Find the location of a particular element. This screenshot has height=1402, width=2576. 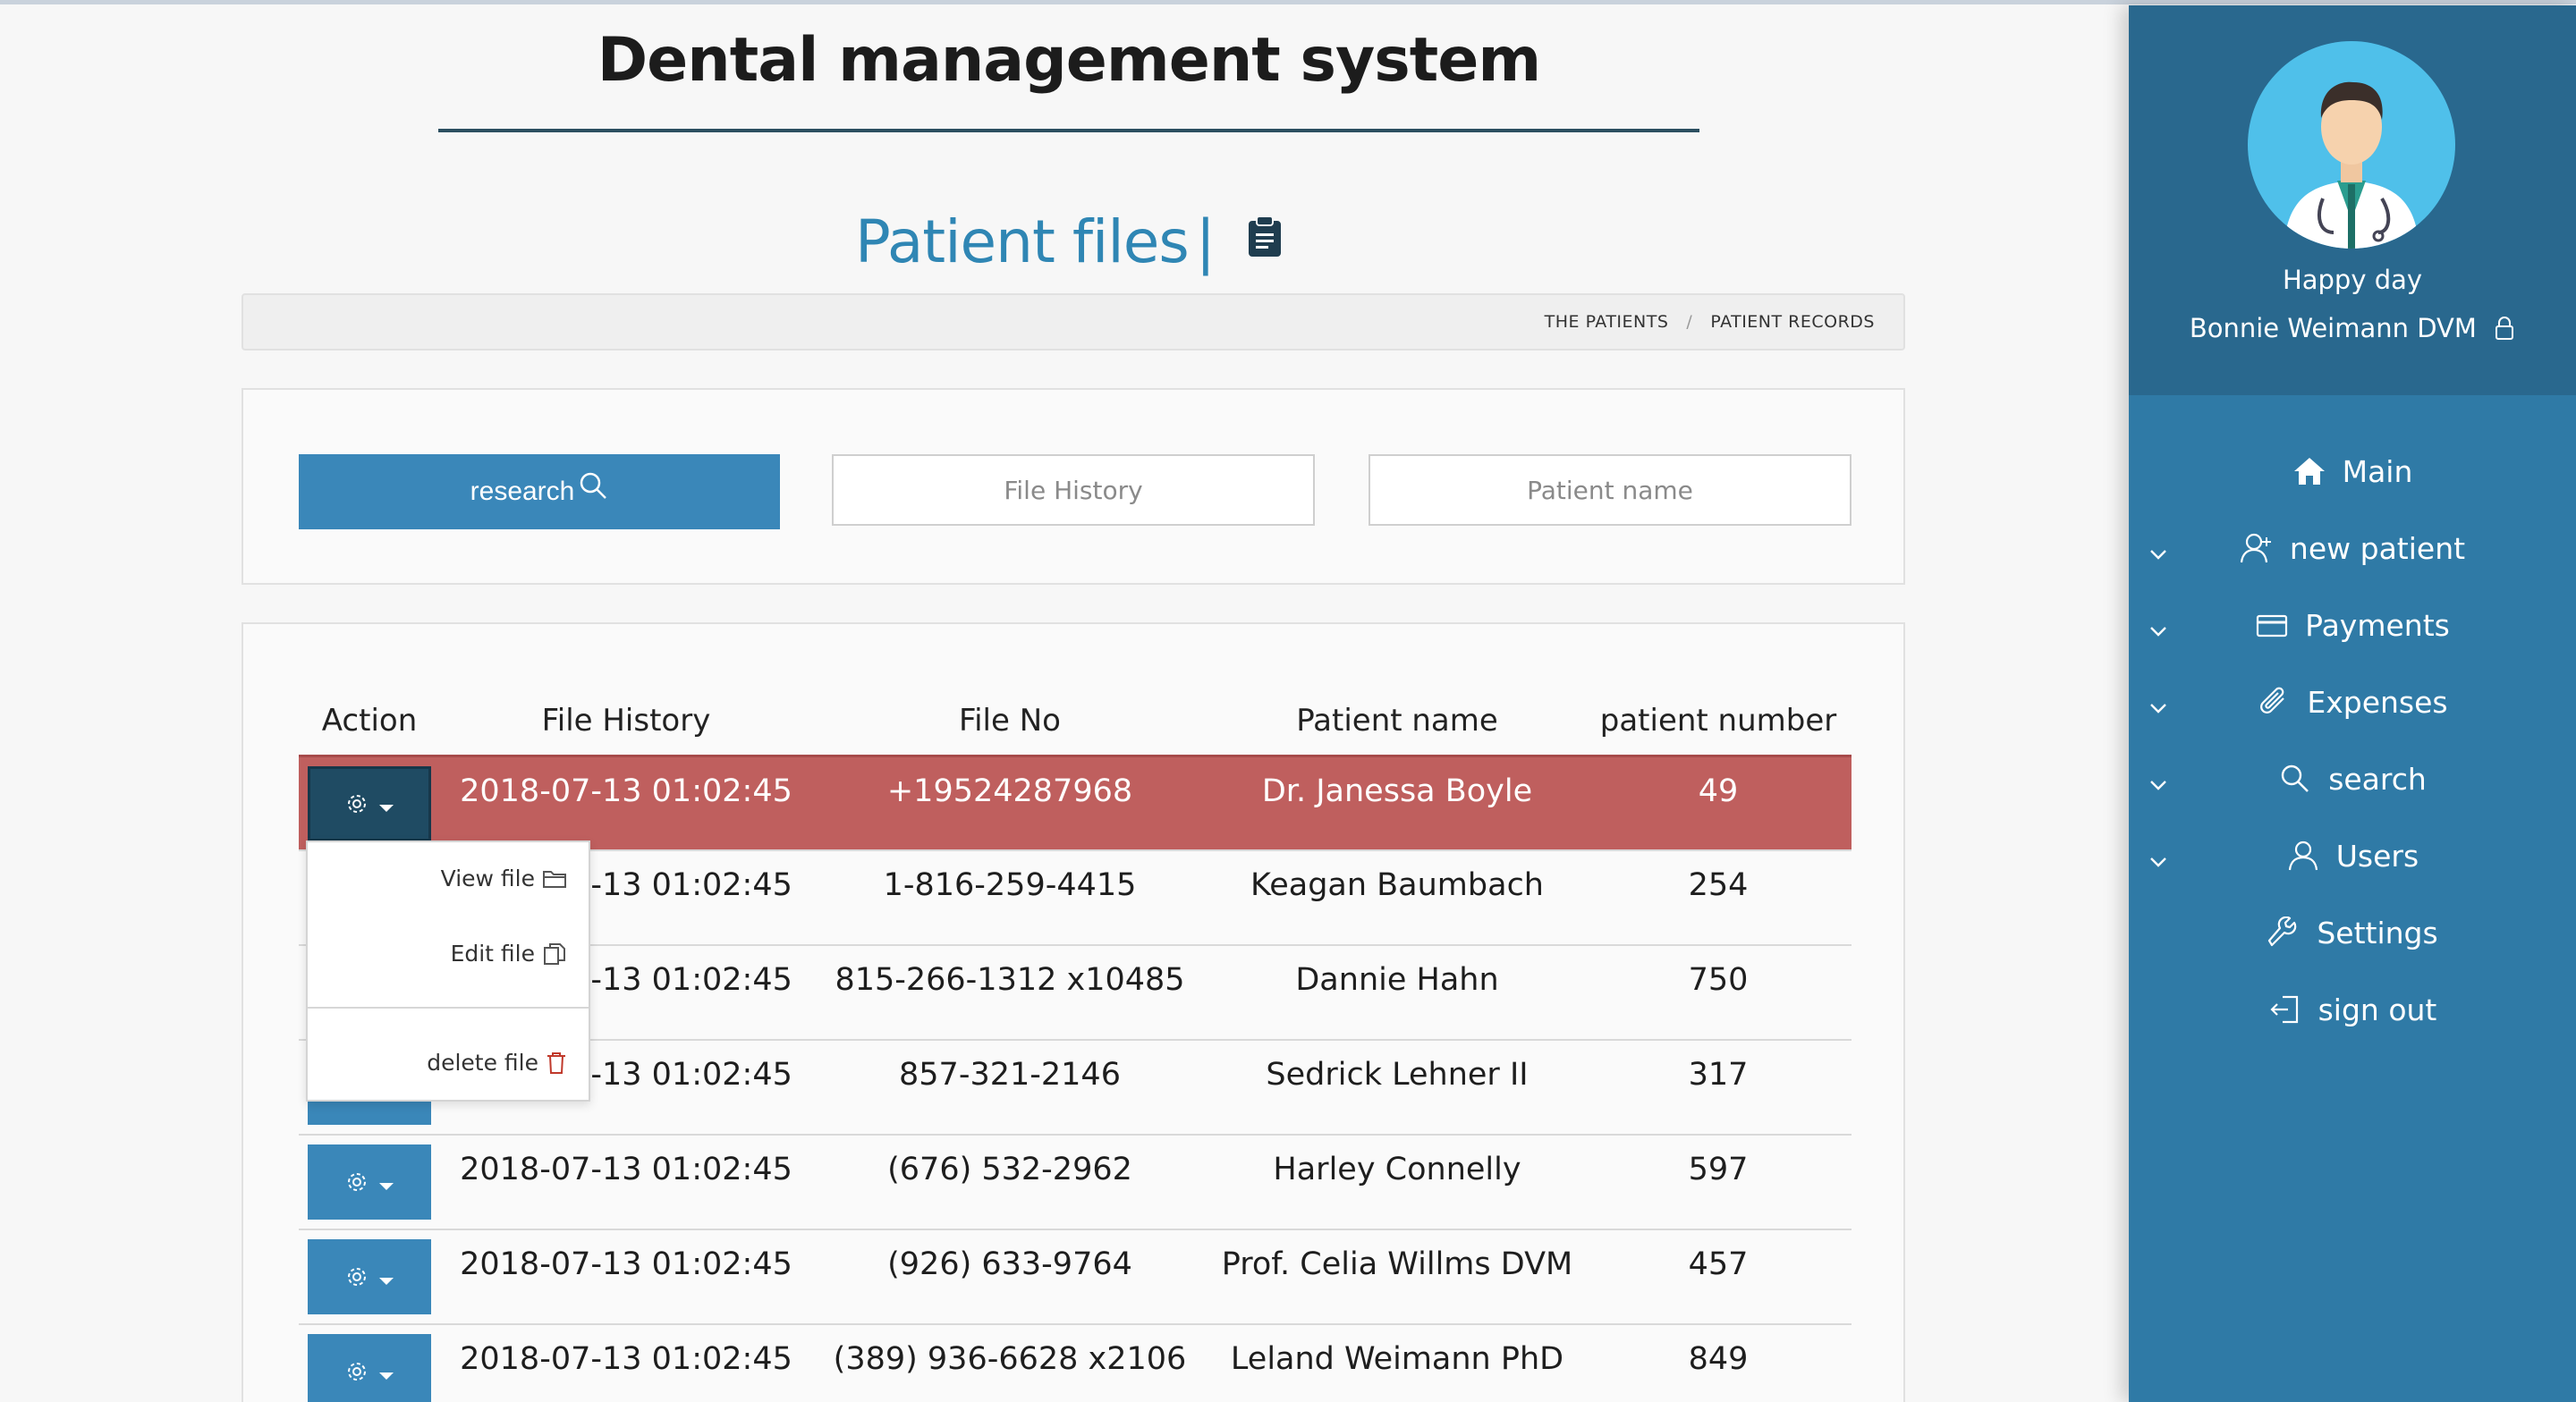

cell-patient-name: Harley Connelly is located at coordinates (1397, 1169).